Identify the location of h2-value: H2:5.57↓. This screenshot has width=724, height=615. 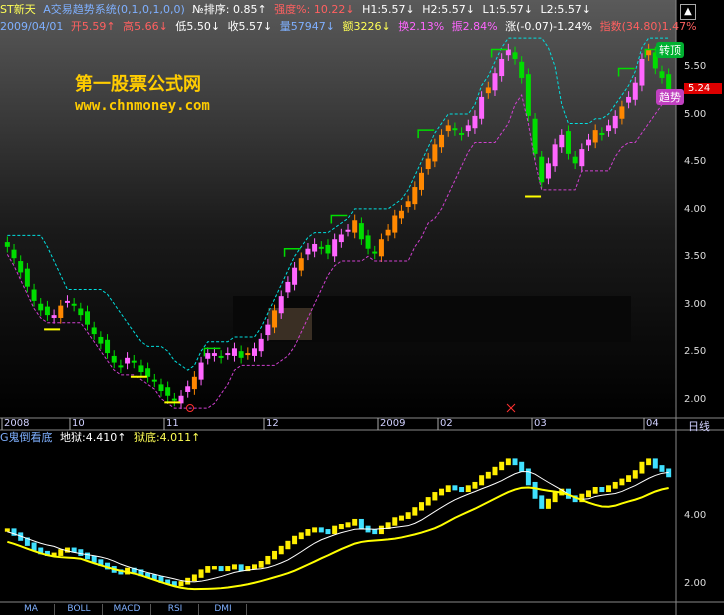
(448, 9).